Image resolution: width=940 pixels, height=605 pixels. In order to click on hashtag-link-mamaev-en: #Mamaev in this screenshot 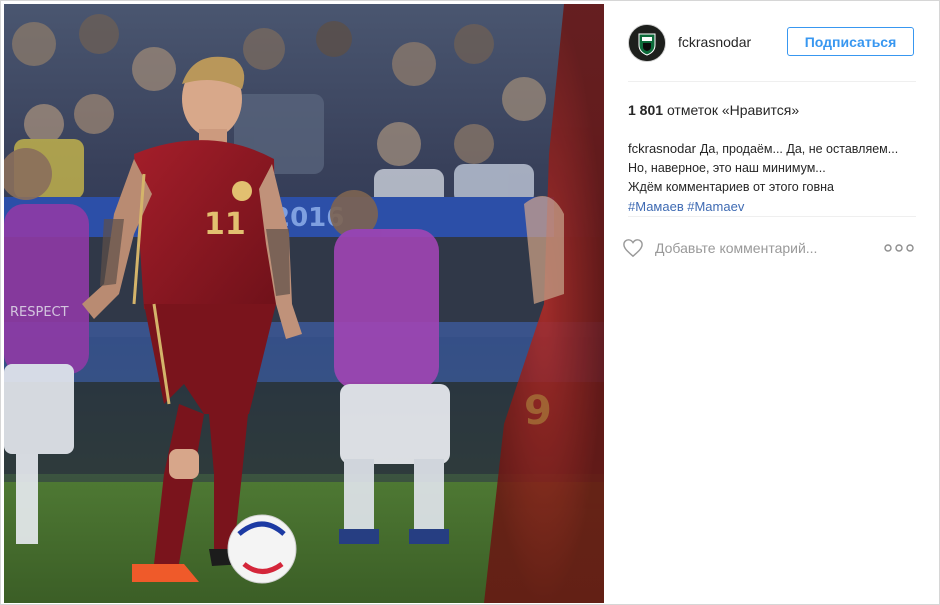, I will do `click(715, 206)`.